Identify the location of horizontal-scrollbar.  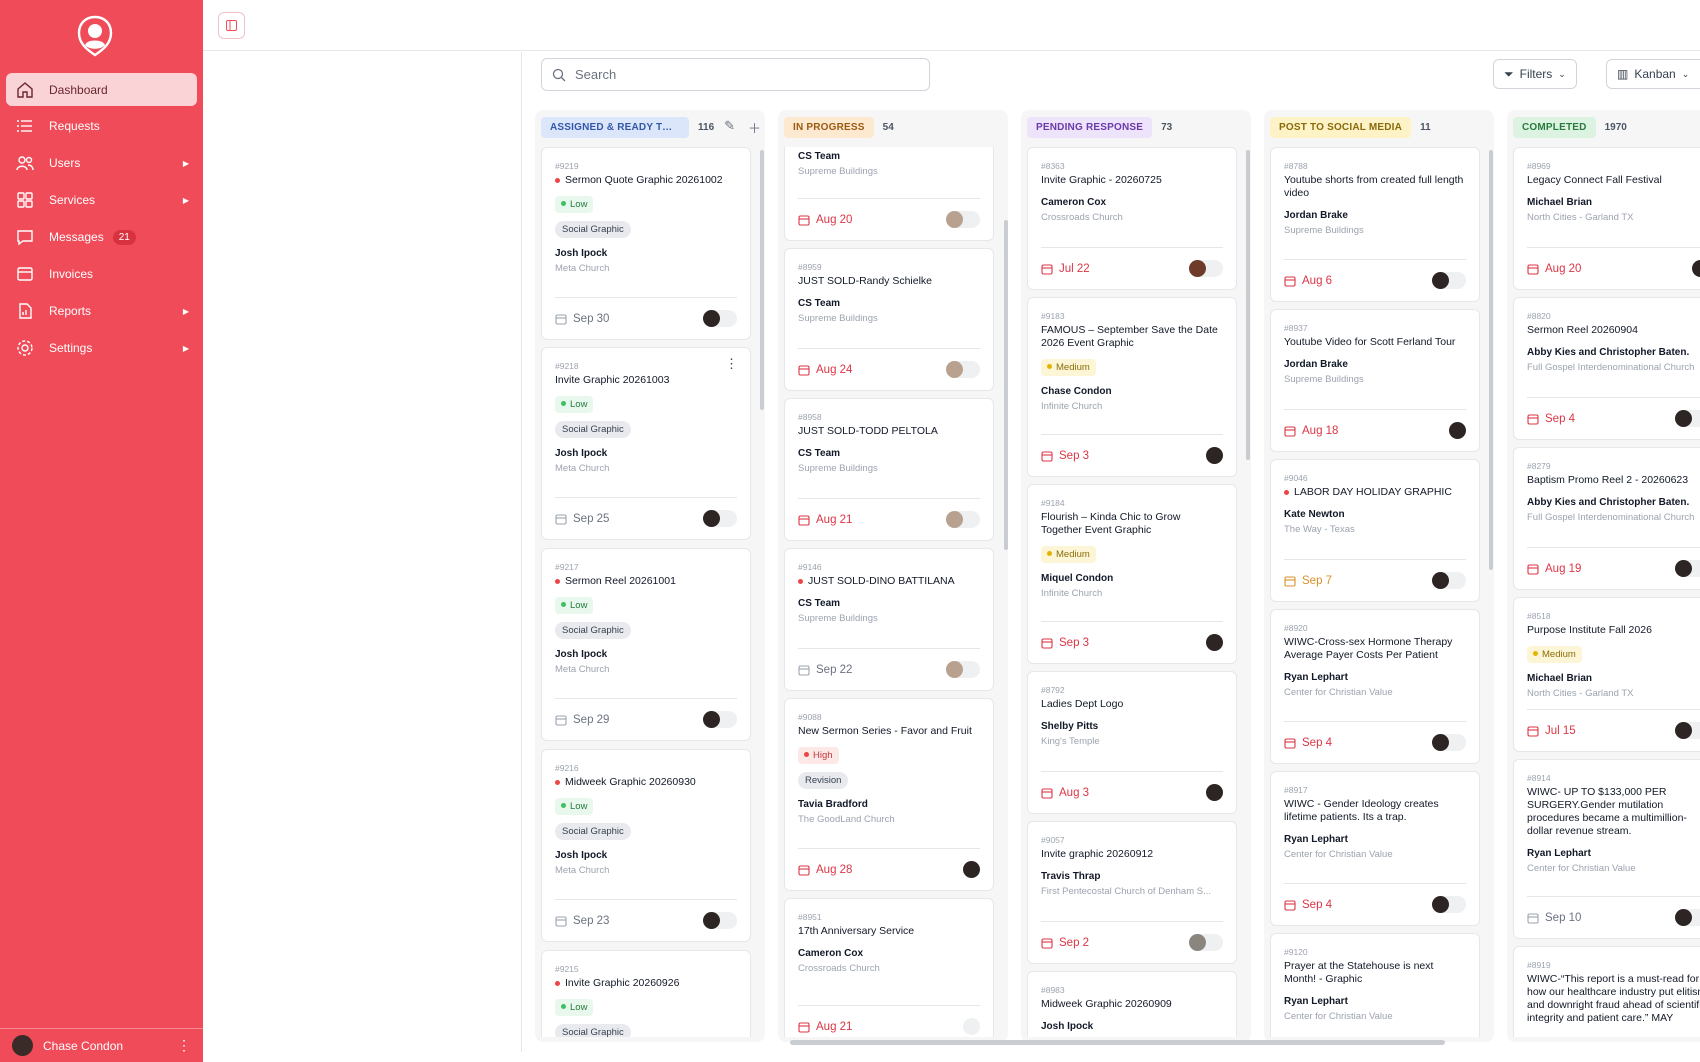
(1117, 1042).